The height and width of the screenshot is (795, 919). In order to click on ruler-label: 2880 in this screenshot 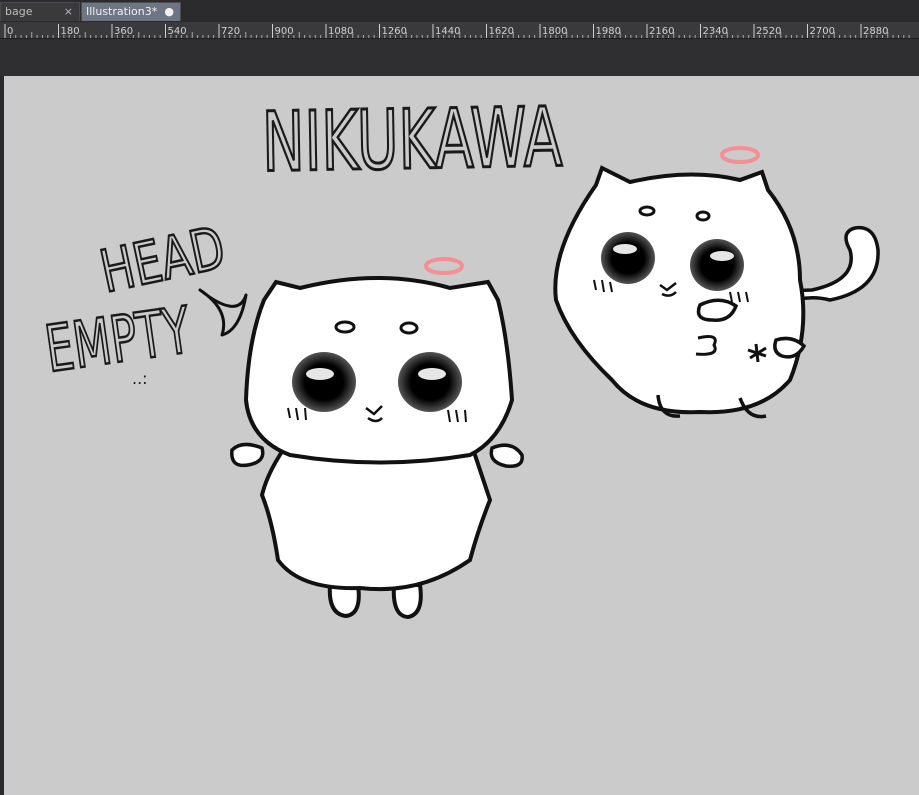, I will do `click(875, 31)`.